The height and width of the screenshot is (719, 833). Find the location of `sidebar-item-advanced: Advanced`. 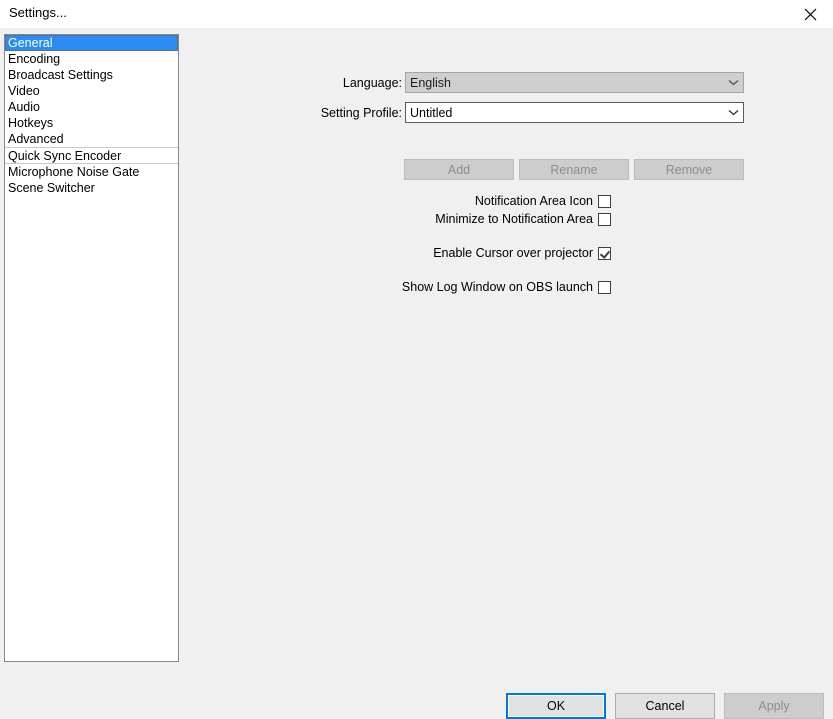

sidebar-item-advanced: Advanced is located at coordinates (91, 139).